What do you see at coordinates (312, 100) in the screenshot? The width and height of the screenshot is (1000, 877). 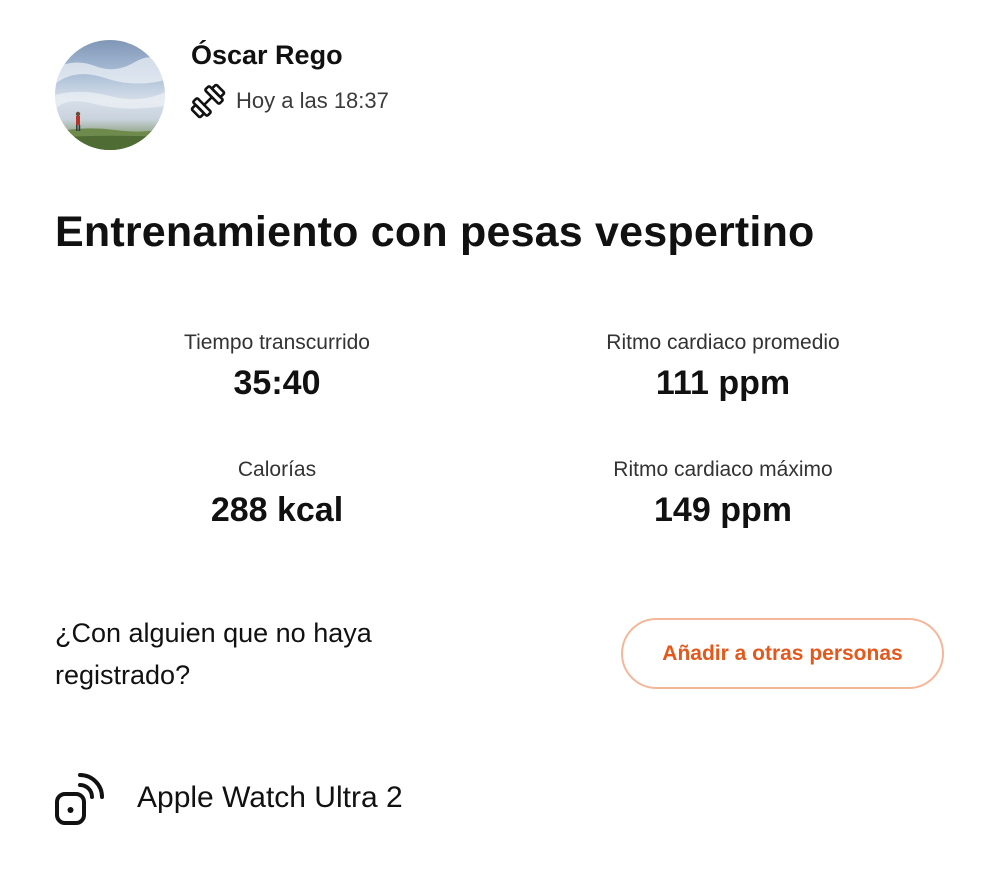 I see `activity-timestamp: Hoy a las 18:37` at bounding box center [312, 100].